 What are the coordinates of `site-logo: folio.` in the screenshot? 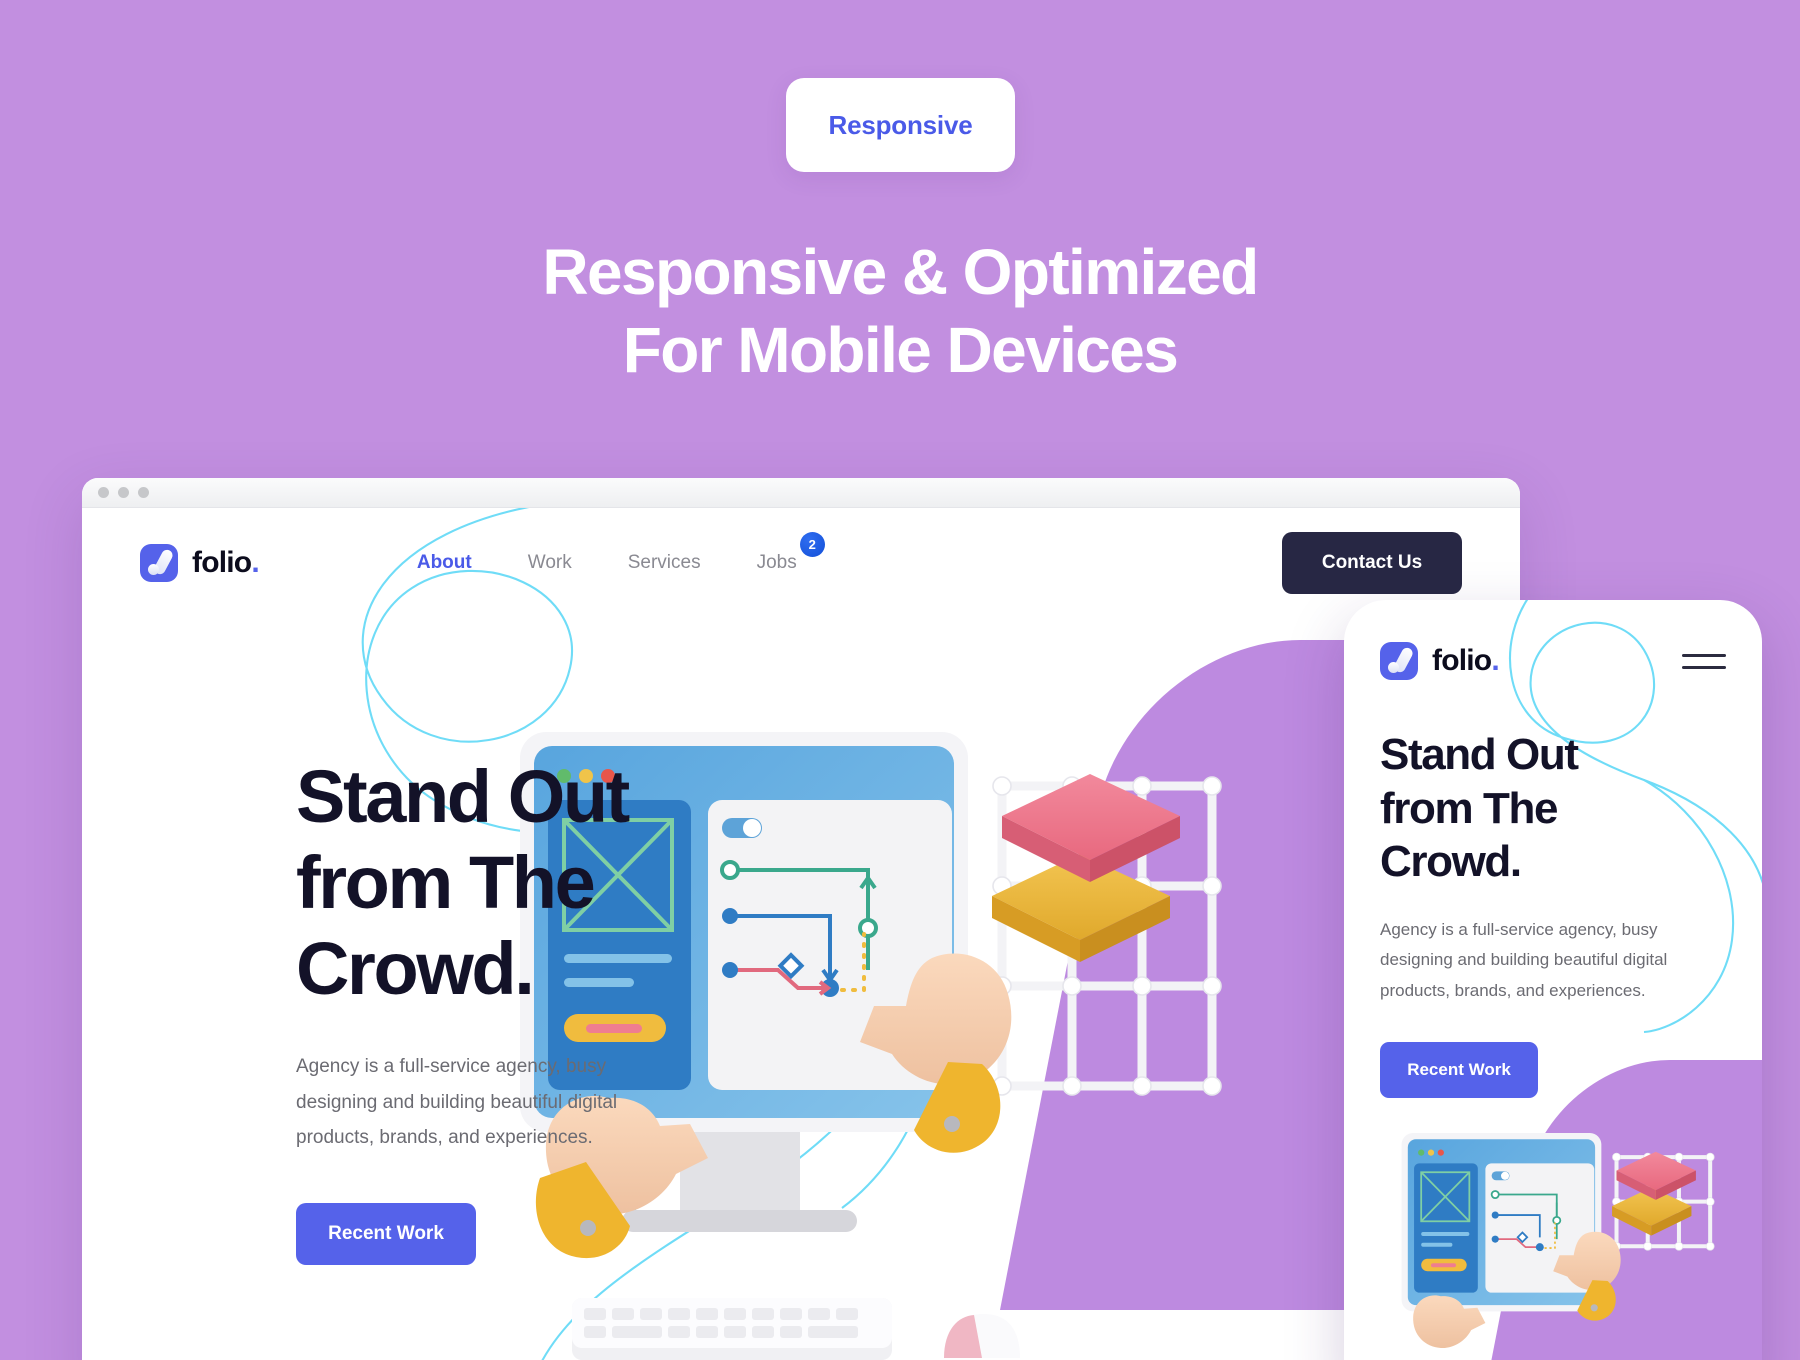 It's located at (200, 563).